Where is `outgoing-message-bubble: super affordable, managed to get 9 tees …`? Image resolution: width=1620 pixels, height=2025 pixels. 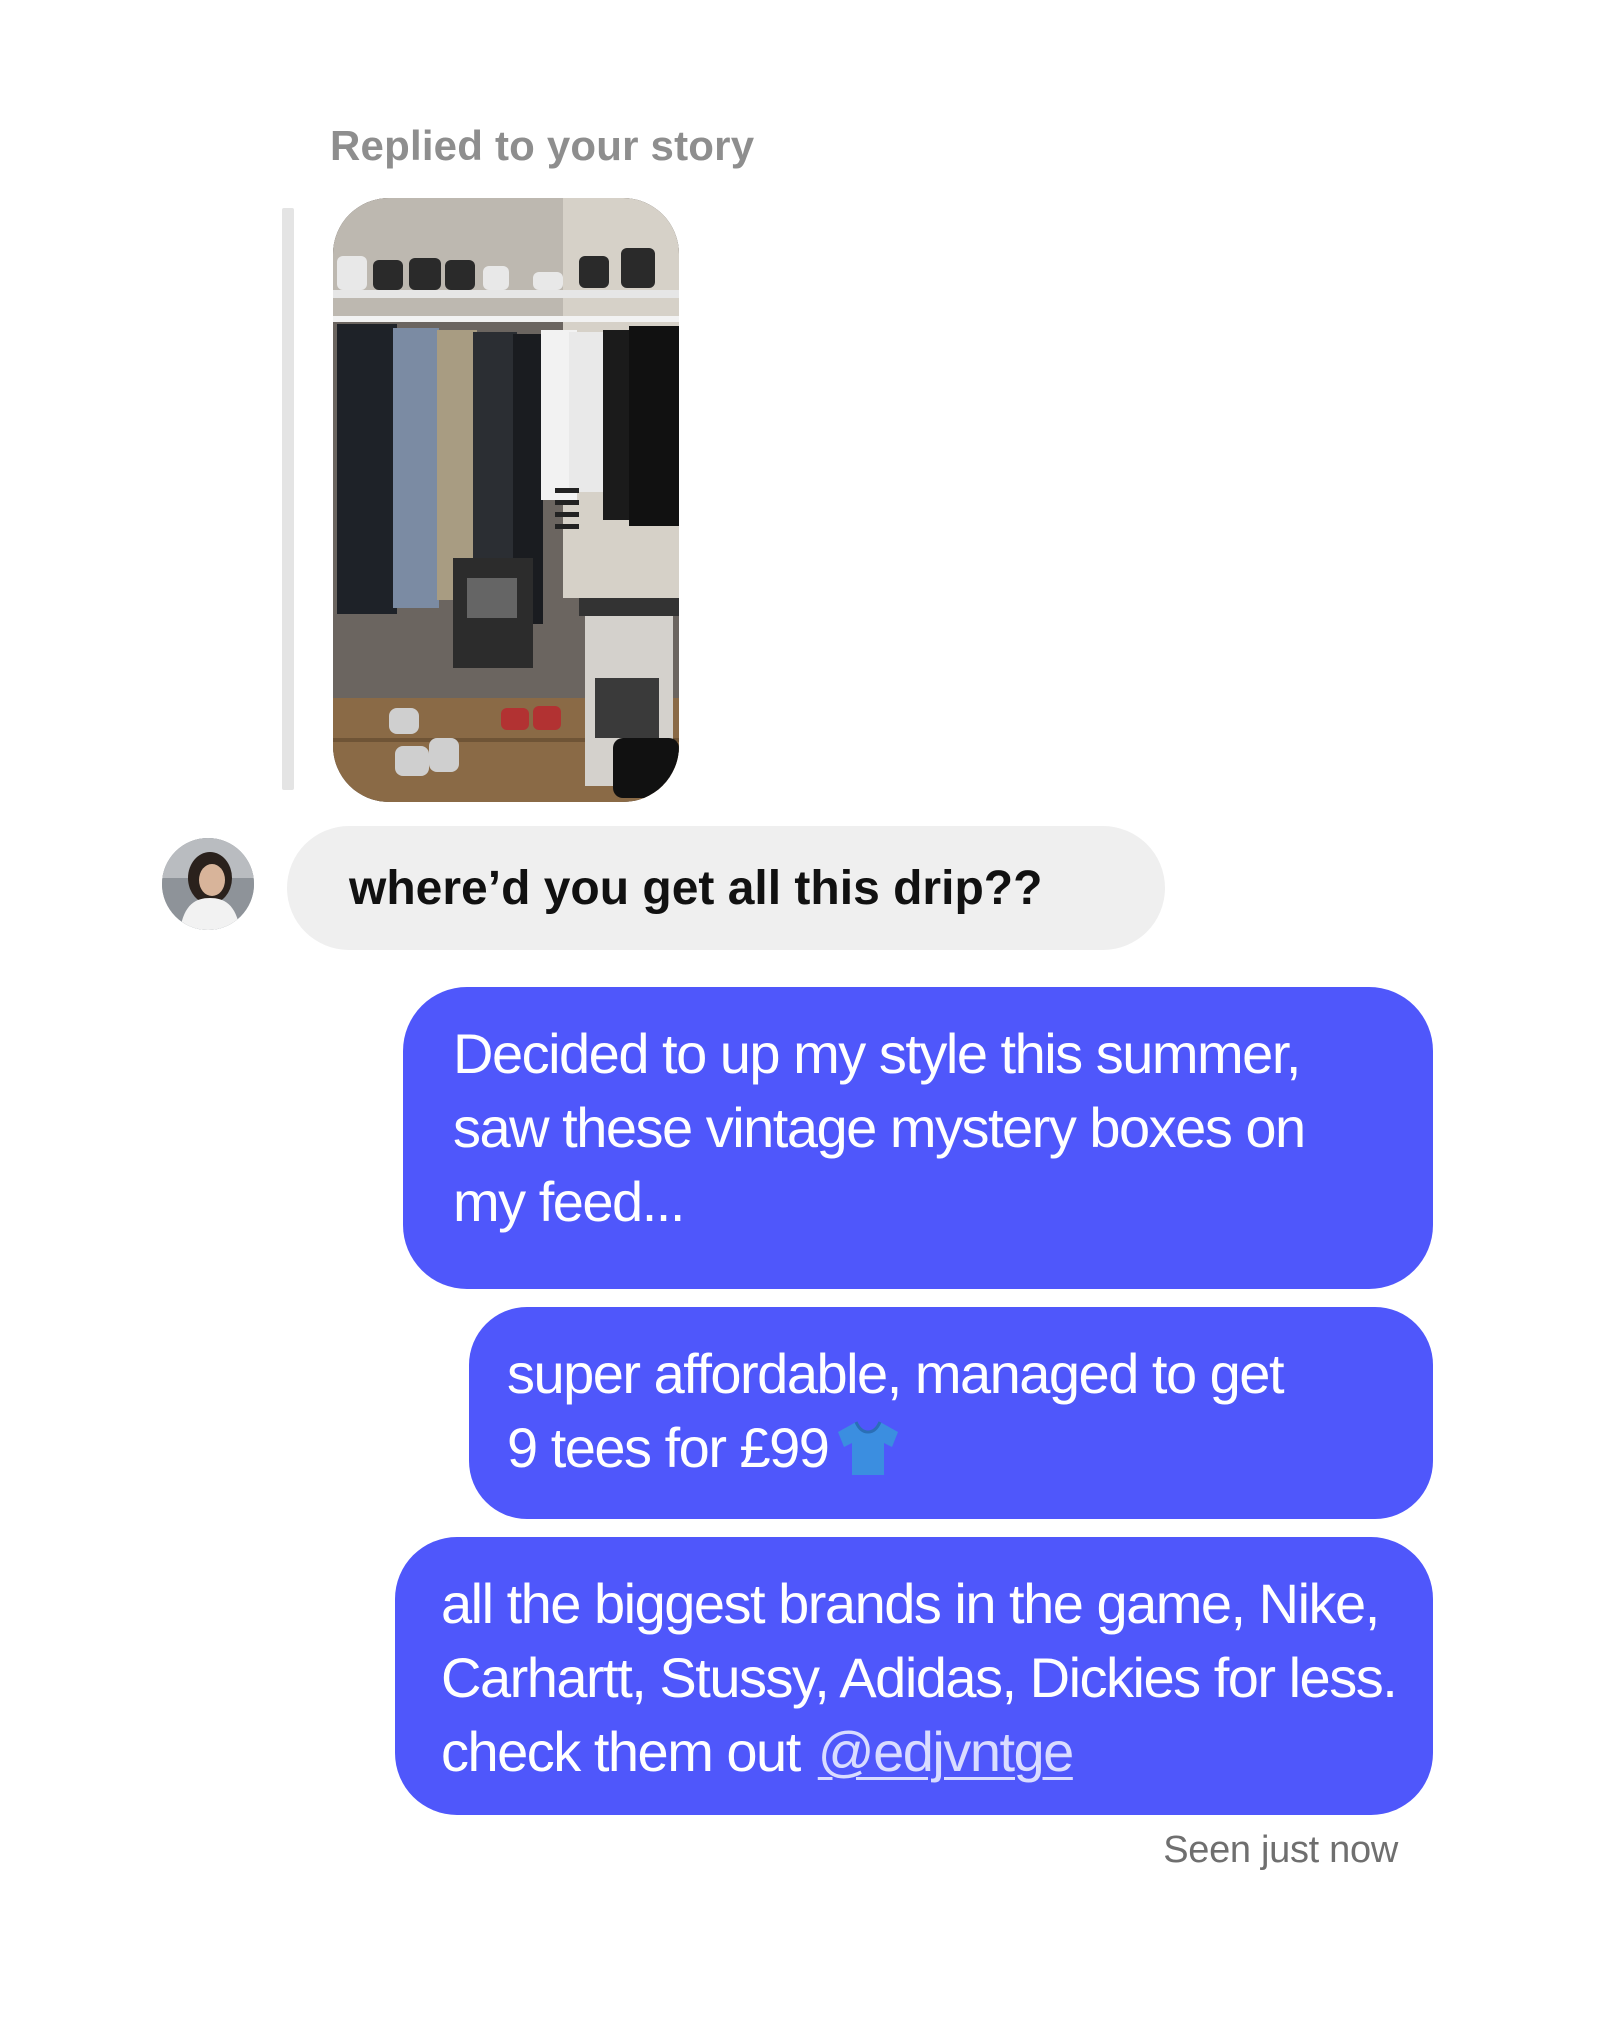
outgoing-message-bubble: super affordable, managed to get 9 tees … is located at coordinates (951, 1413).